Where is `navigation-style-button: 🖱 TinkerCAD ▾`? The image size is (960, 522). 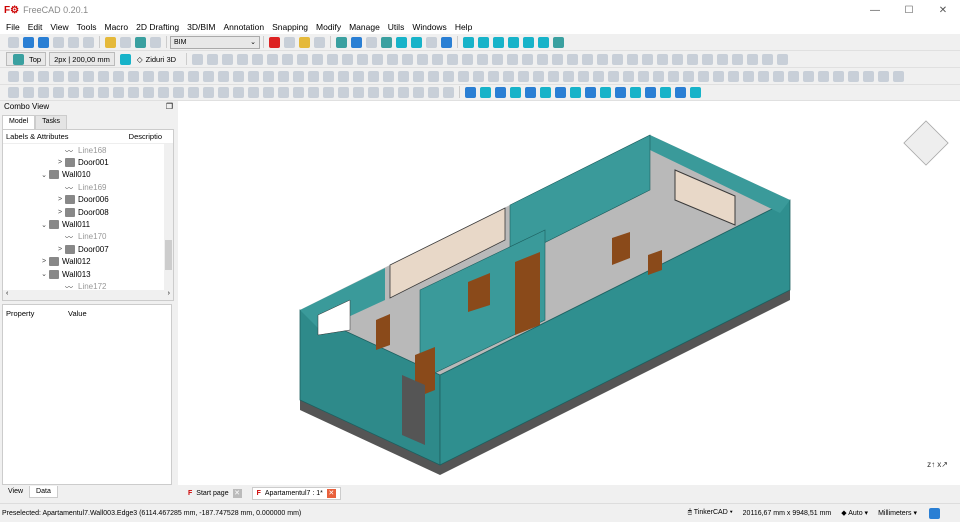
navigation-style-button: 🖱 TinkerCAD ▾ is located at coordinates (710, 513).